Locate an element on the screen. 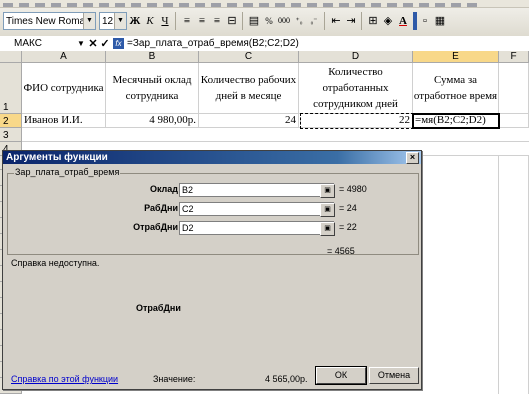 The image size is (529, 405). insert-function-button: fx is located at coordinates (118, 43).